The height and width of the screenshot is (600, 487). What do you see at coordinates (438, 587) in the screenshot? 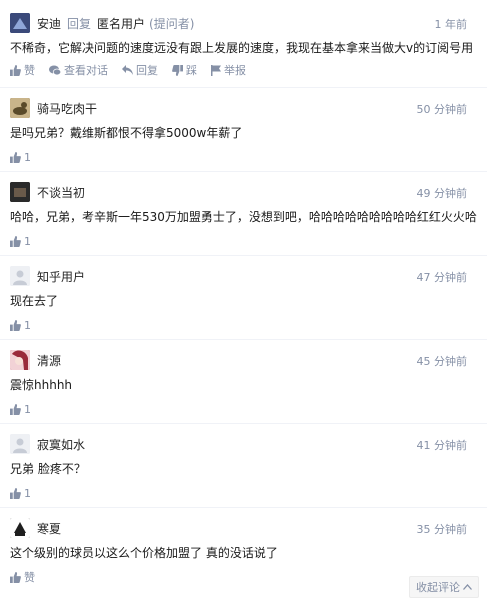
I see `collapse-label: 收起评论` at bounding box center [438, 587].